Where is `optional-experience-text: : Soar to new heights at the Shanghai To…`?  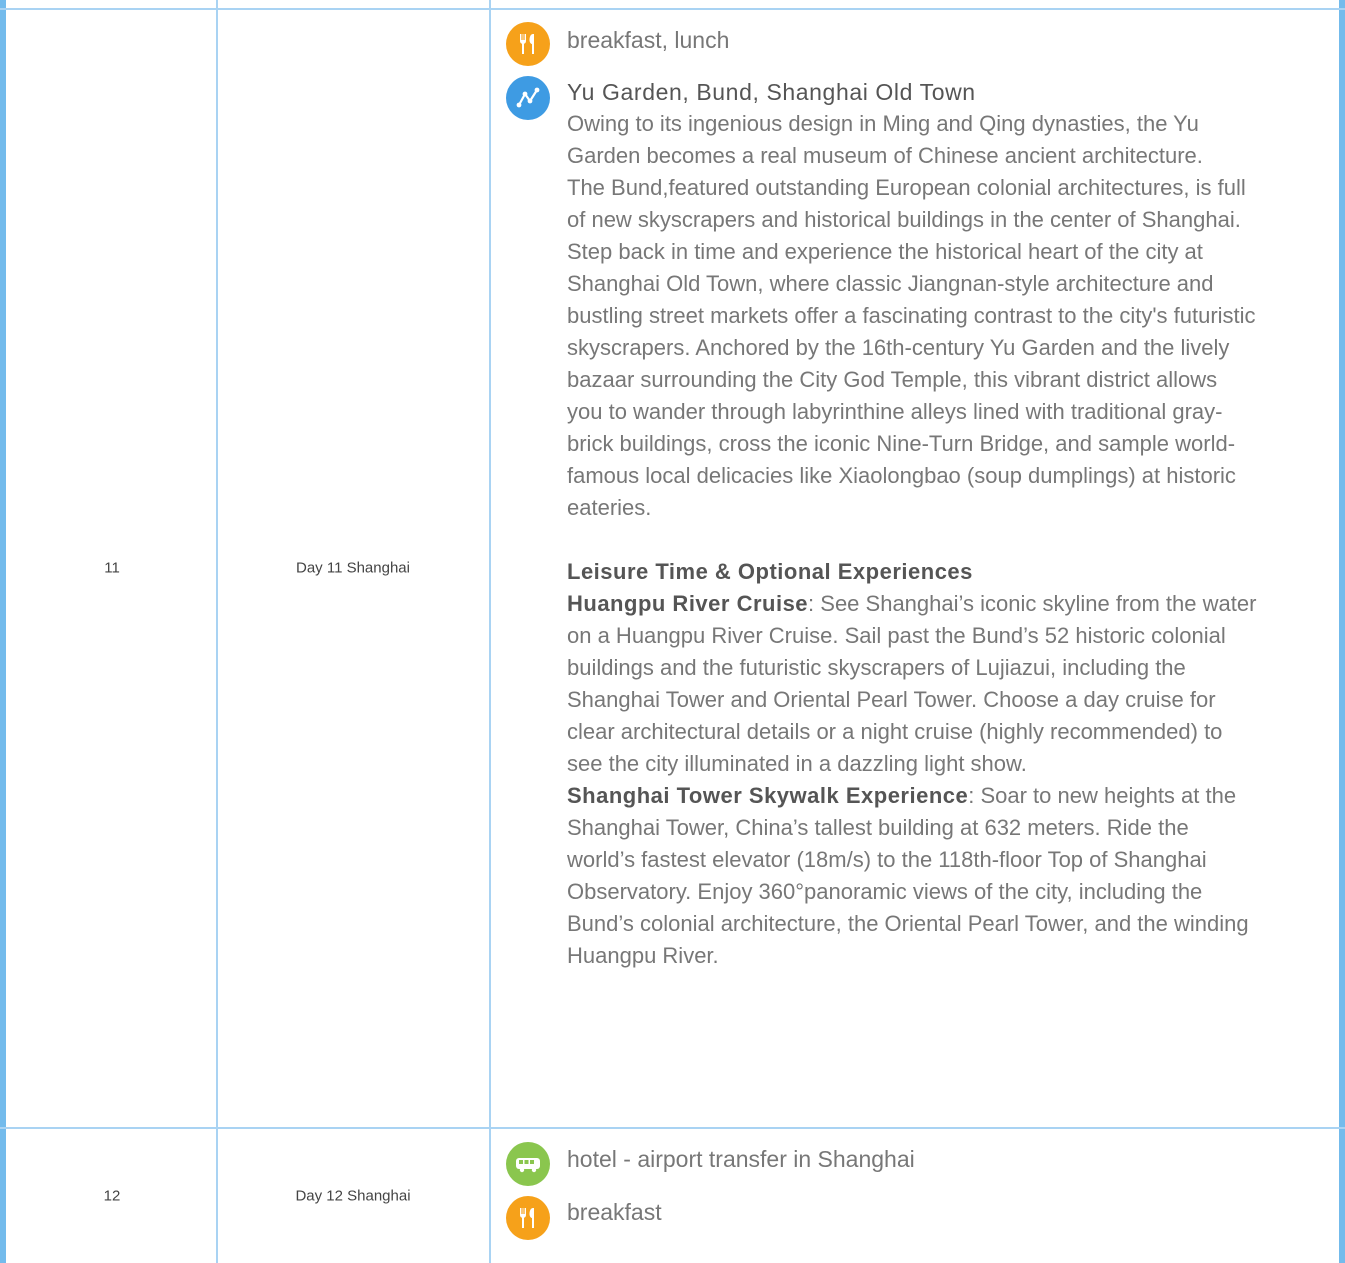 optional-experience-text: : Soar to new heights at the Shanghai To… is located at coordinates (908, 875).